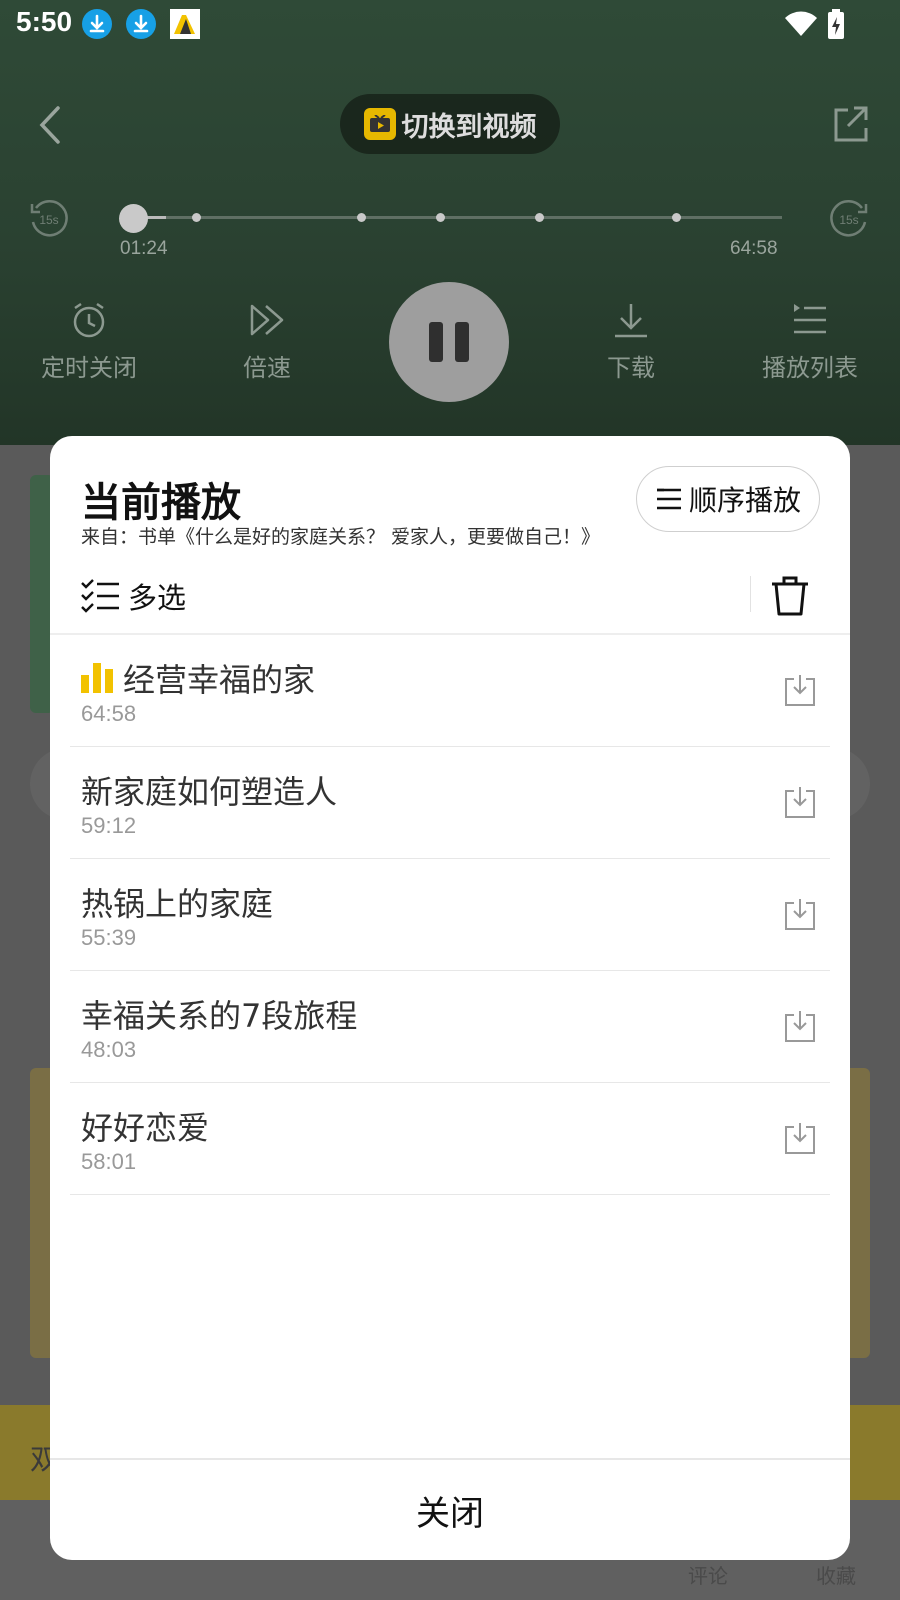  What do you see at coordinates (810, 341) in the screenshot?
I see `playlist-button: 播放列表` at bounding box center [810, 341].